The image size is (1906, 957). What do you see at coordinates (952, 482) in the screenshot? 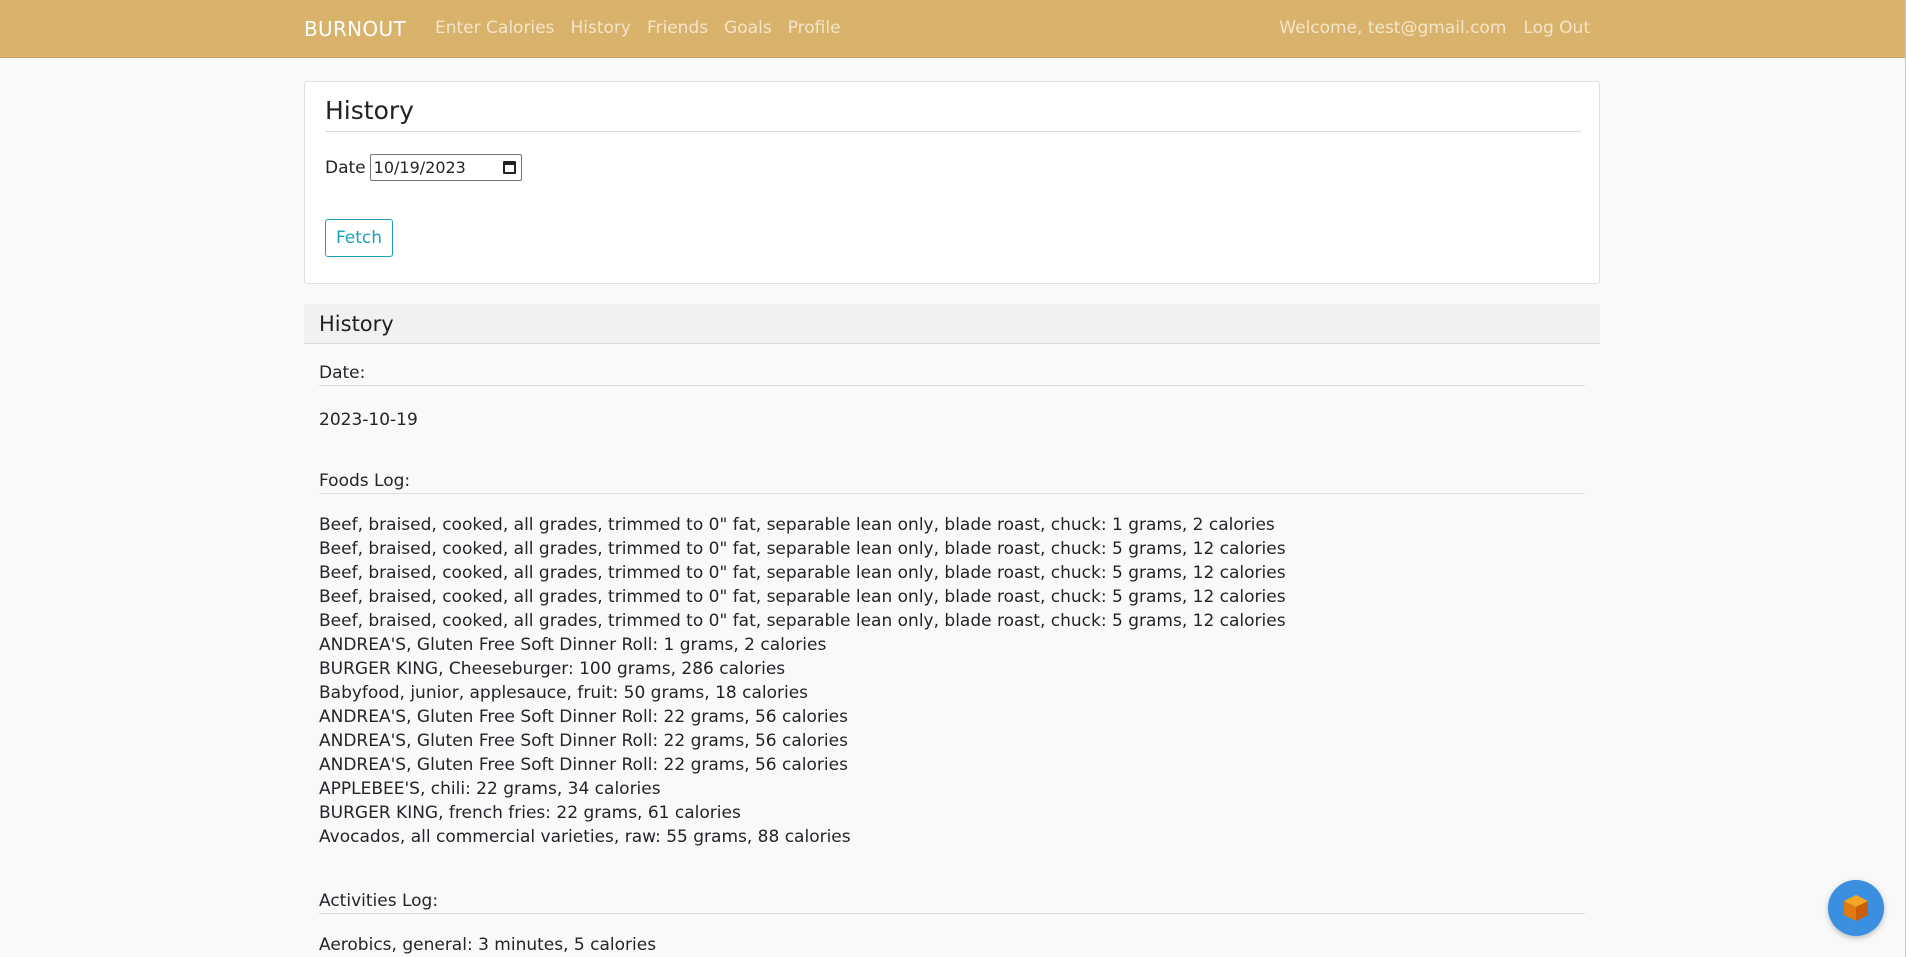
I see `foods-log-label: Foods Log:` at bounding box center [952, 482].